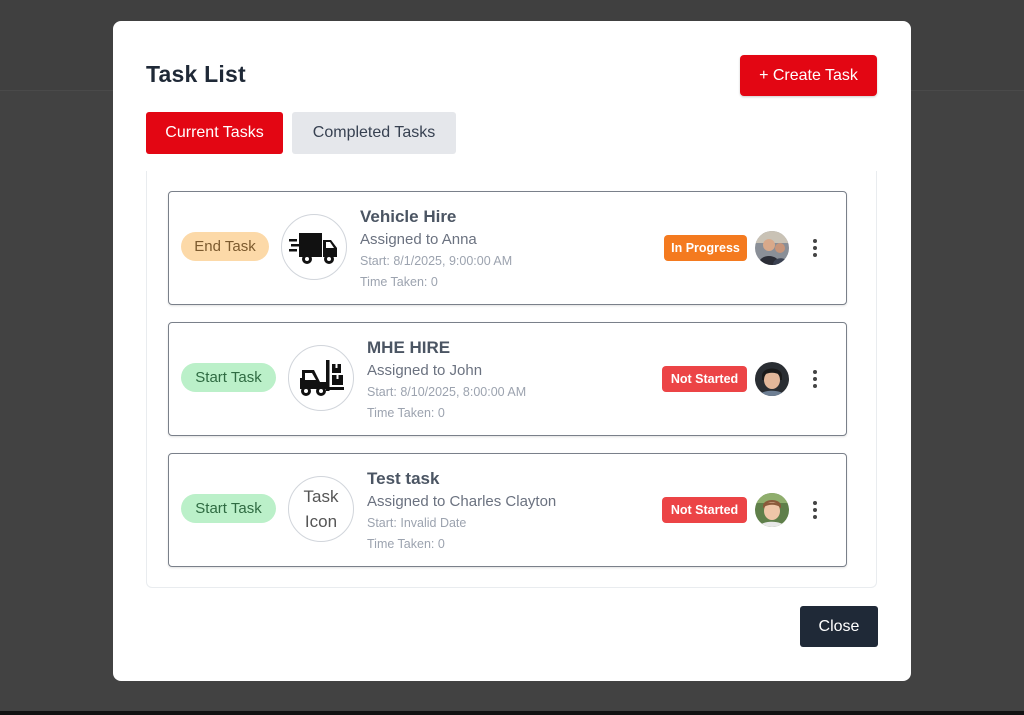 Image resolution: width=1024 pixels, height=715 pixels. Describe the element at coordinates (403, 478) in the screenshot. I see `task-title: Test task` at that location.